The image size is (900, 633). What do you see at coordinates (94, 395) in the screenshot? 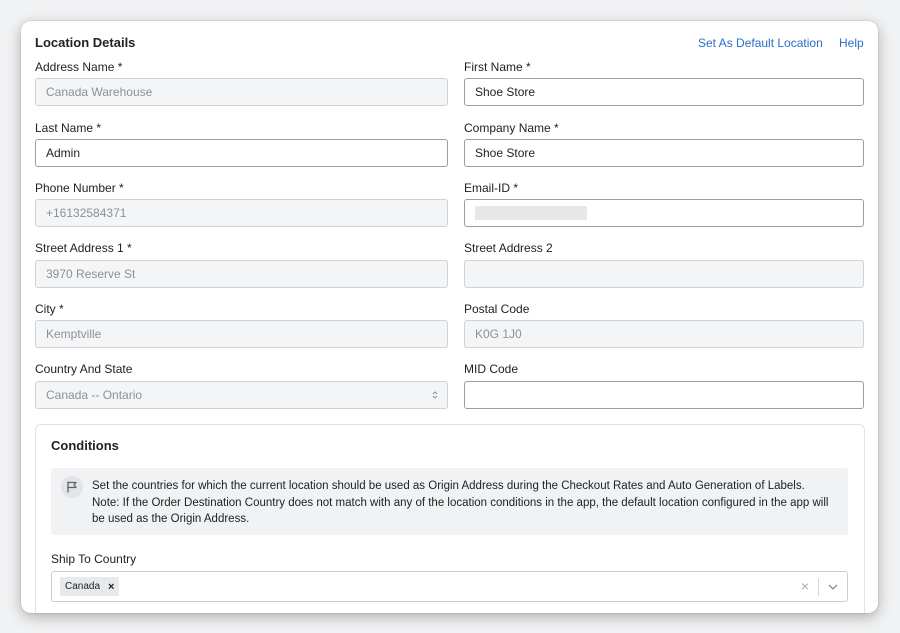
I see `country-state-value: Canada -- Ontario` at bounding box center [94, 395].